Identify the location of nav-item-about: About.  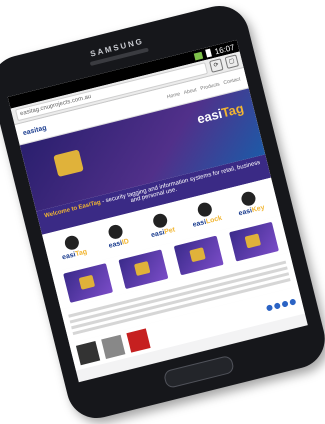
(190, 91).